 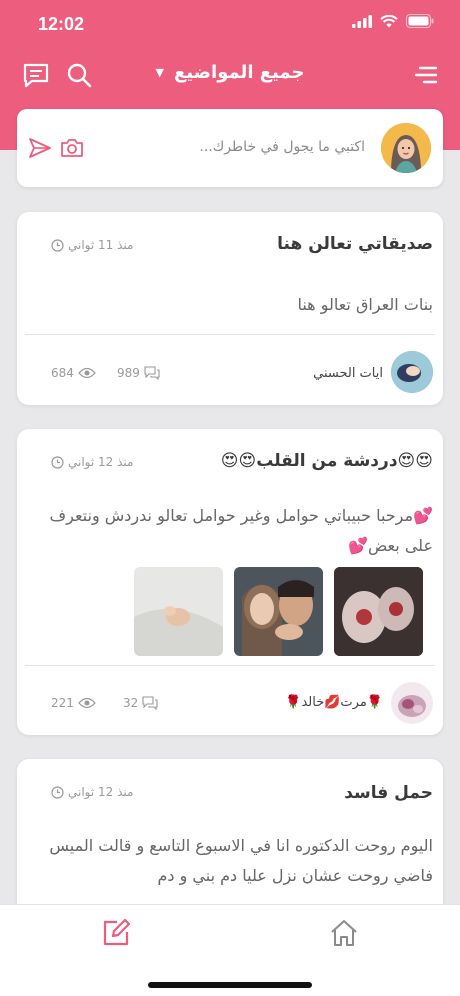 What do you see at coordinates (73, 373) in the screenshot?
I see `views-count: 684` at bounding box center [73, 373].